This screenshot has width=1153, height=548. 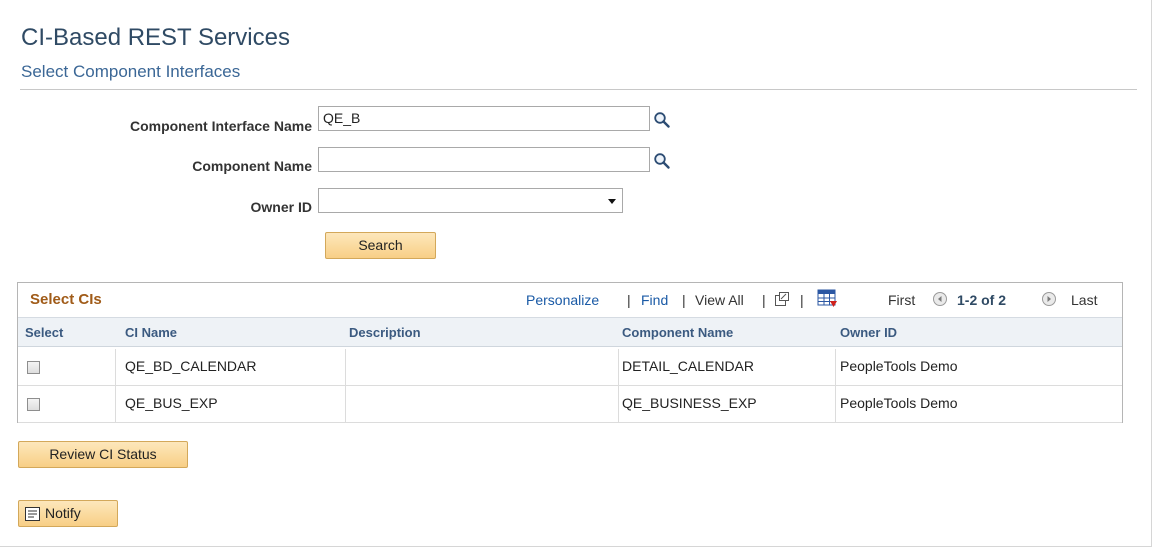 What do you see at coordinates (1049, 299) in the screenshot?
I see `arrow-right-icon` at bounding box center [1049, 299].